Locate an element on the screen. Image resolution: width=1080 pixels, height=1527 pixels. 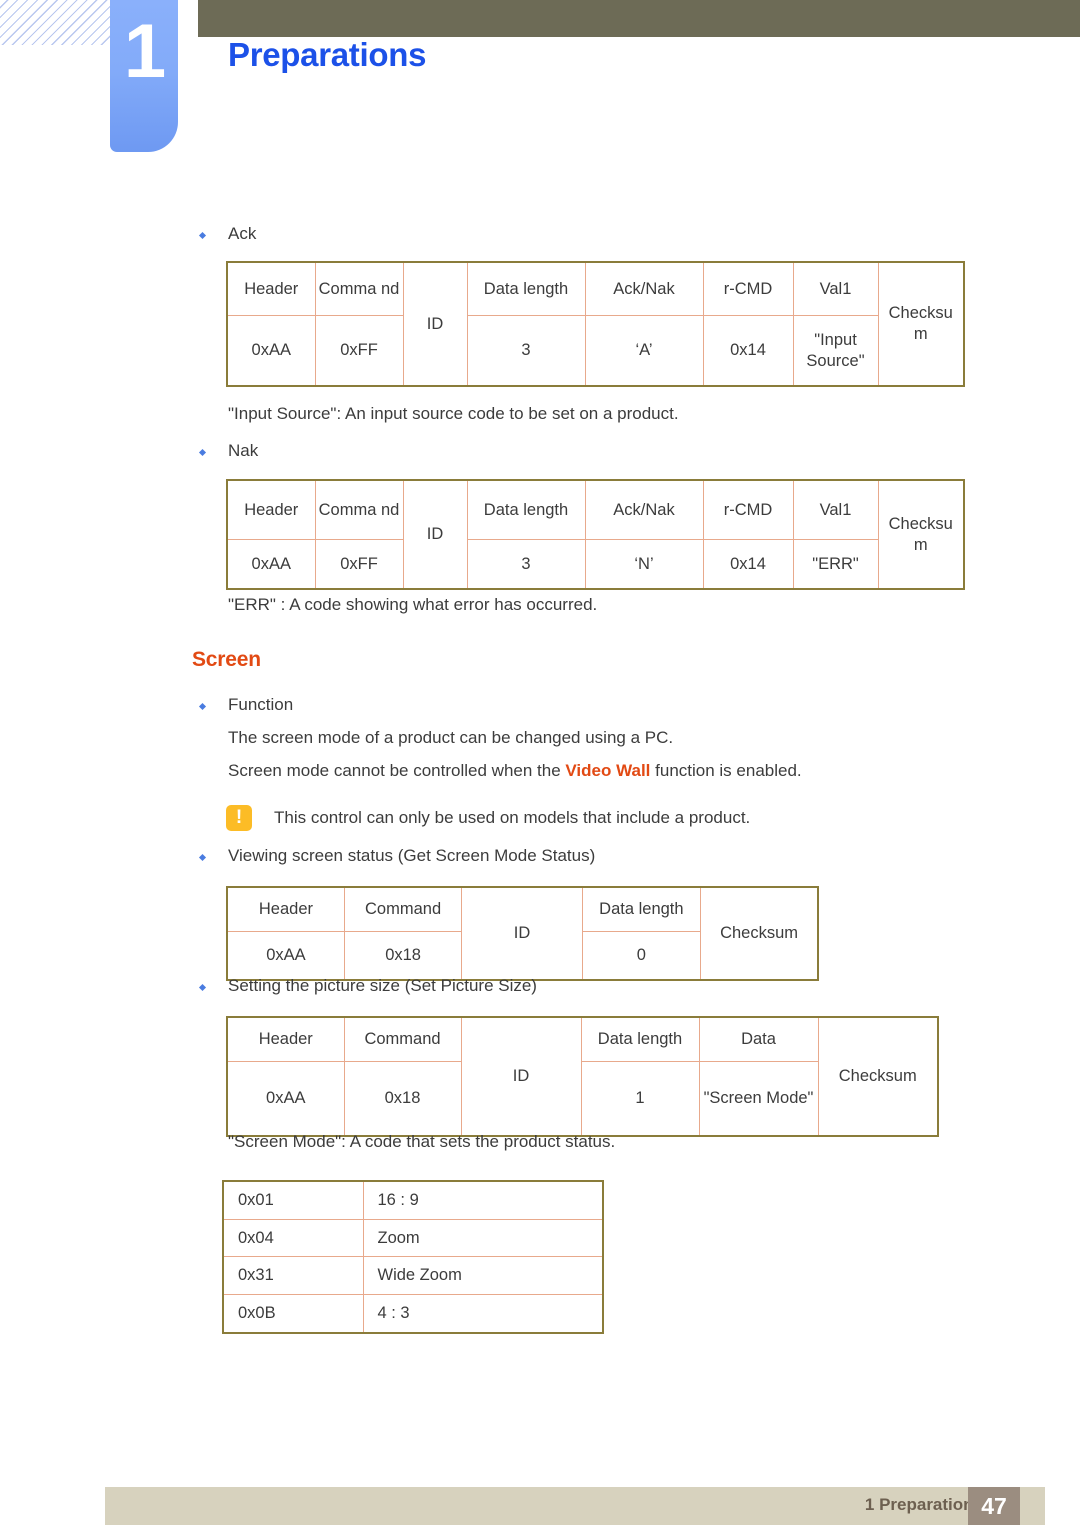
cell-code: 0x01 is located at coordinates (293, 1200).